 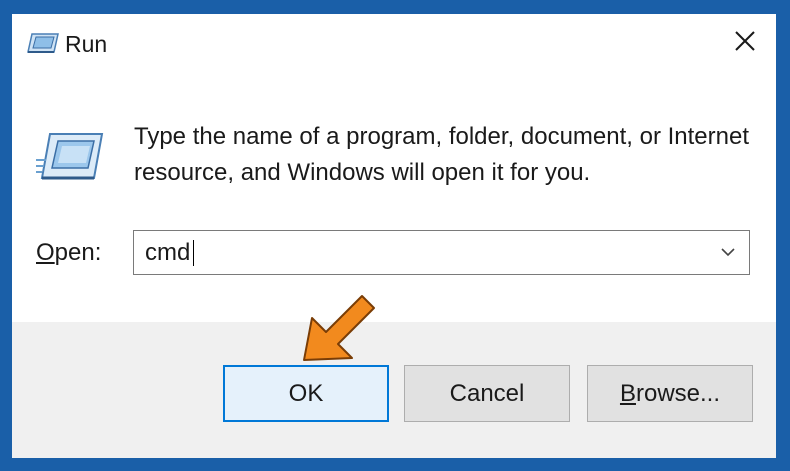 I want to click on open-label-text: pen:, so click(x=78, y=252).